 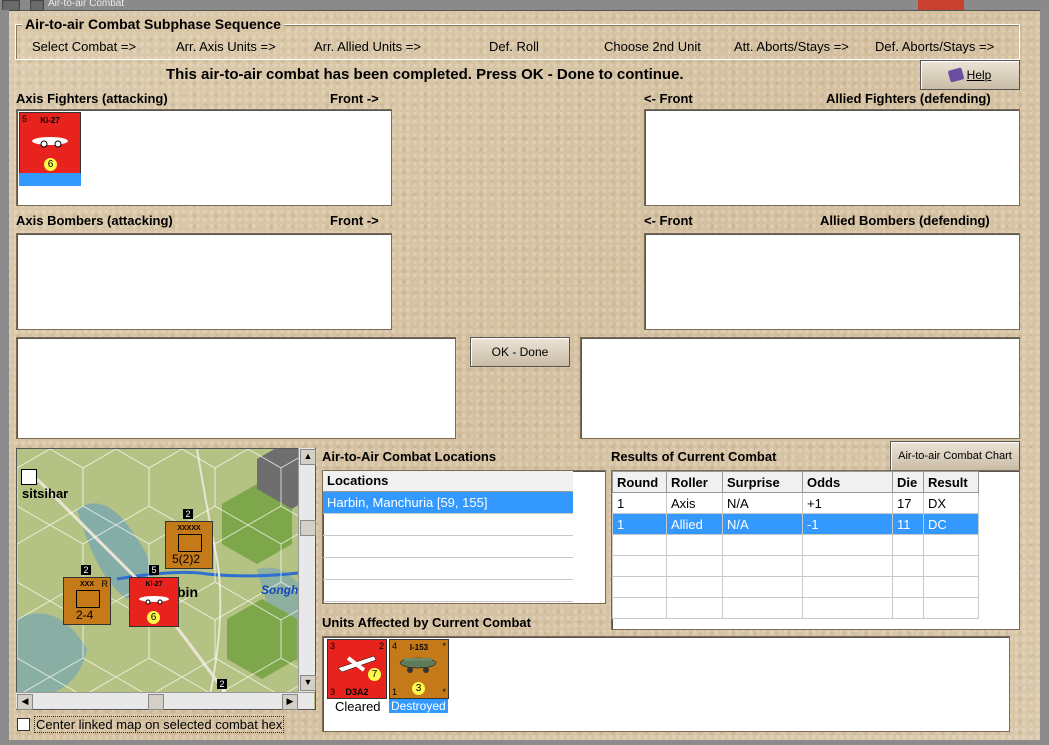 I want to click on air-combat-chart-button: Air-to-air Combat Chart, so click(x=955, y=456).